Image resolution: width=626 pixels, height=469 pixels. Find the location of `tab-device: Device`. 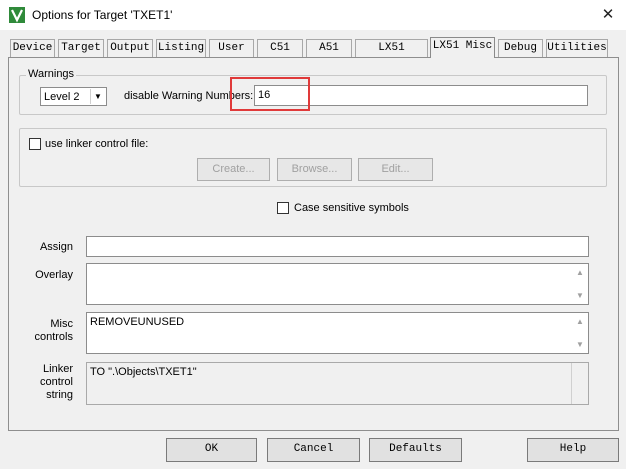

tab-device: Device is located at coordinates (32, 48).